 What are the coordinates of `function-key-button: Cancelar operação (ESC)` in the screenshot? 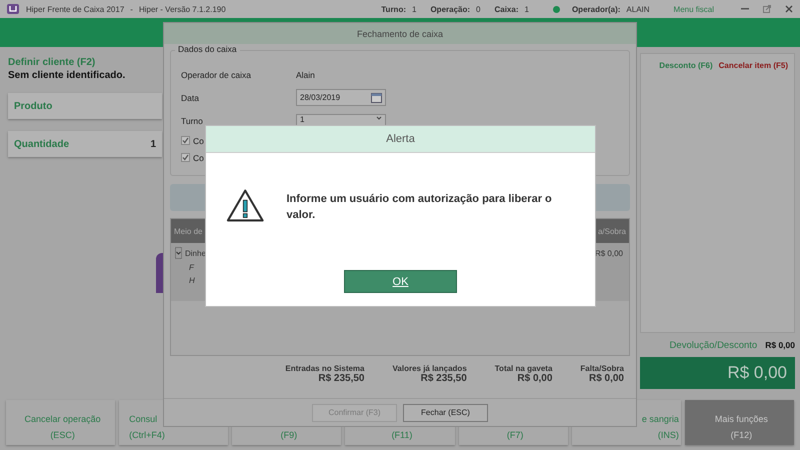 It's located at (61, 422).